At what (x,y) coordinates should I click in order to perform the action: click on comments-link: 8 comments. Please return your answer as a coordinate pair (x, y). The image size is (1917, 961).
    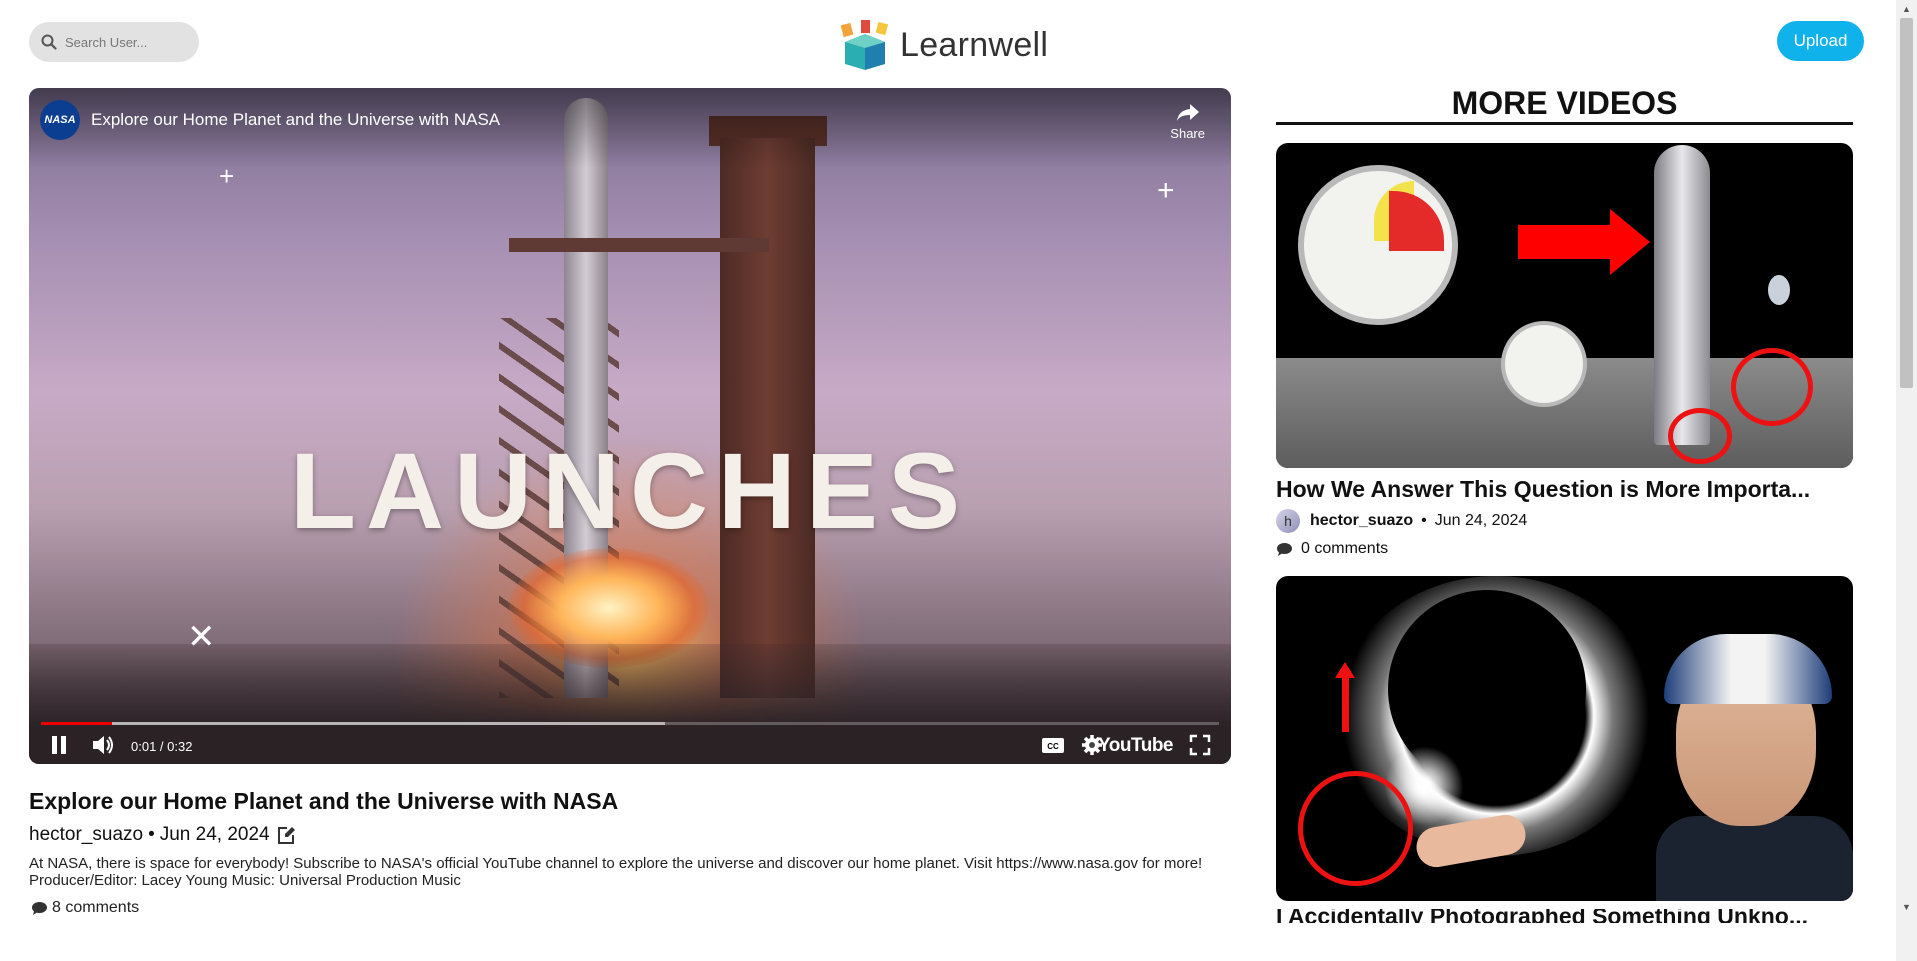
    Looking at the image, I should click on (85, 908).